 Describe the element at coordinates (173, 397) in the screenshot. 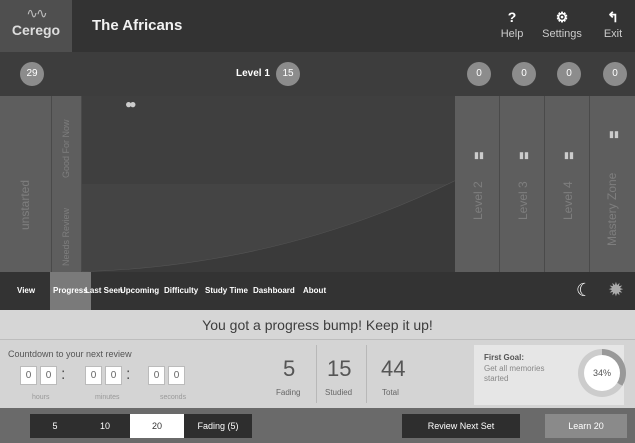

I see `seconds-unit: seconds` at that location.